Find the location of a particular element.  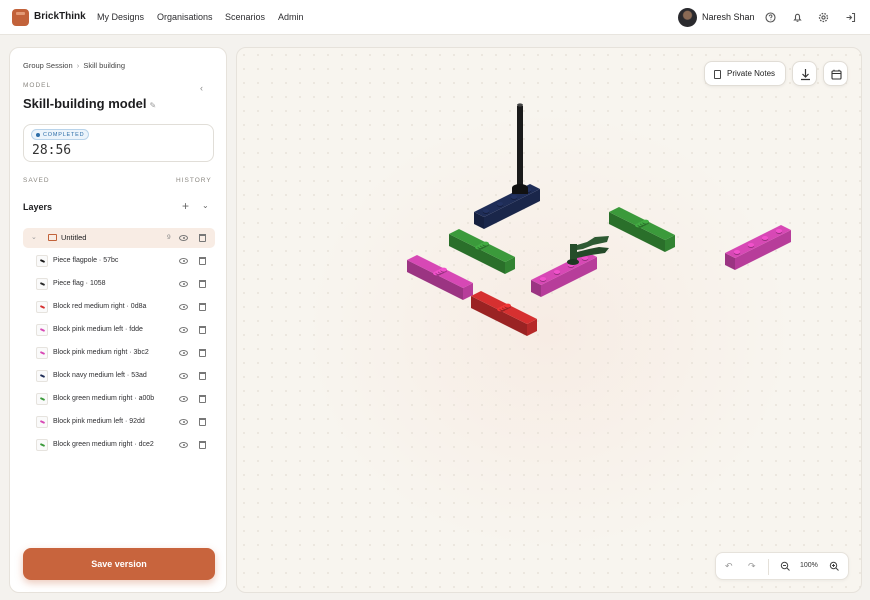

save-version-button: Save version is located at coordinates (119, 564).